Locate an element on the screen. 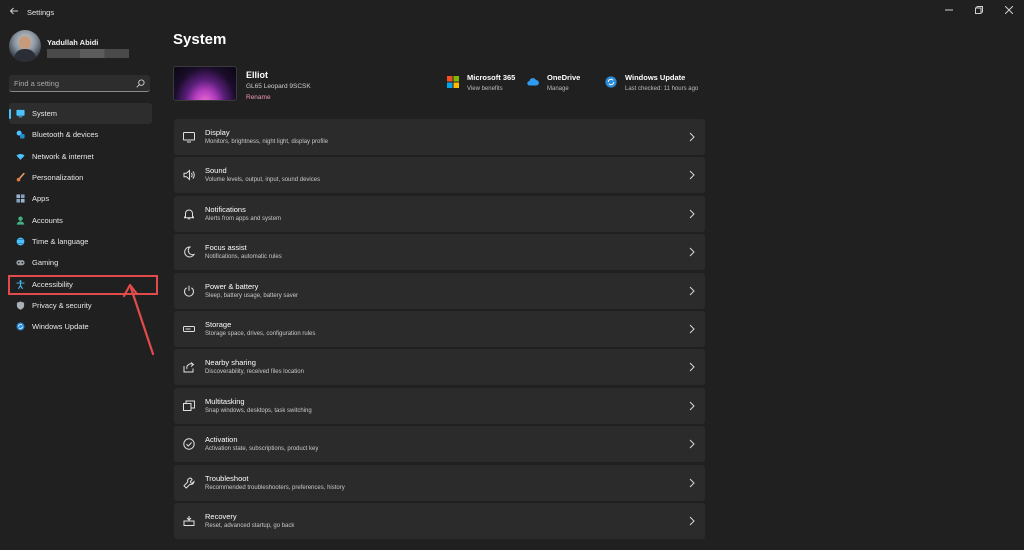 This screenshot has width=1024, height=550. speaker-icon is located at coordinates (189, 175).